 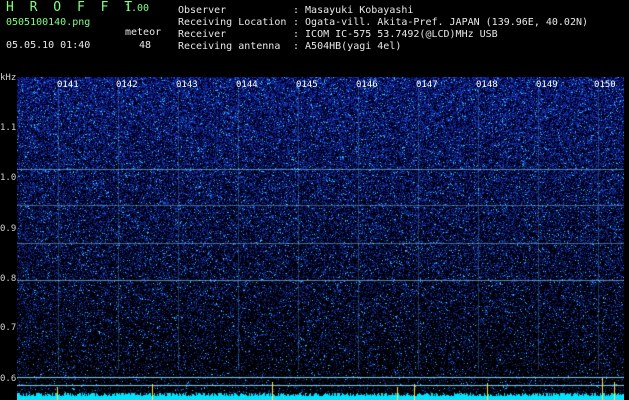 What do you see at coordinates (605, 85) in the screenshot?
I see `x-tick-label: 0150` at bounding box center [605, 85].